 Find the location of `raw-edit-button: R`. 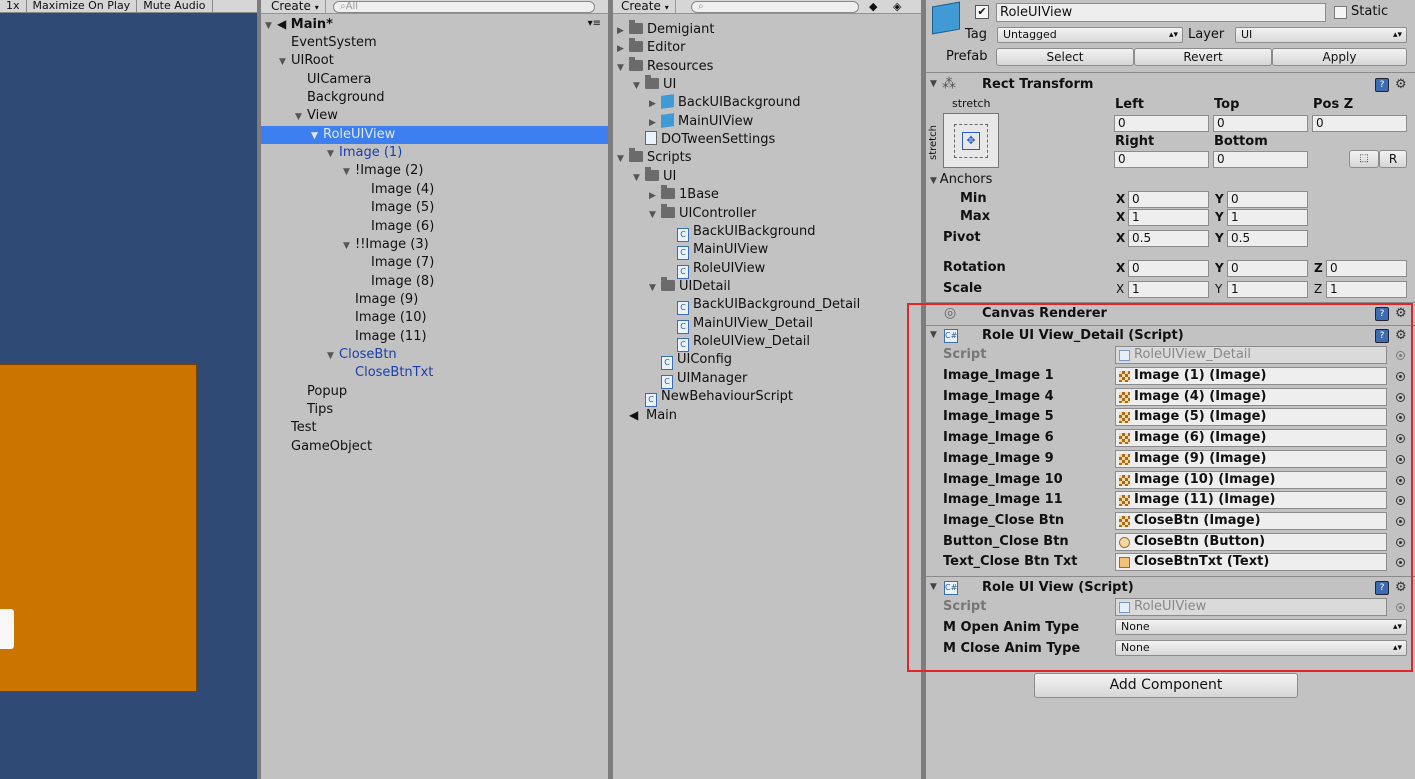

raw-edit-button: R is located at coordinates (1393, 159).